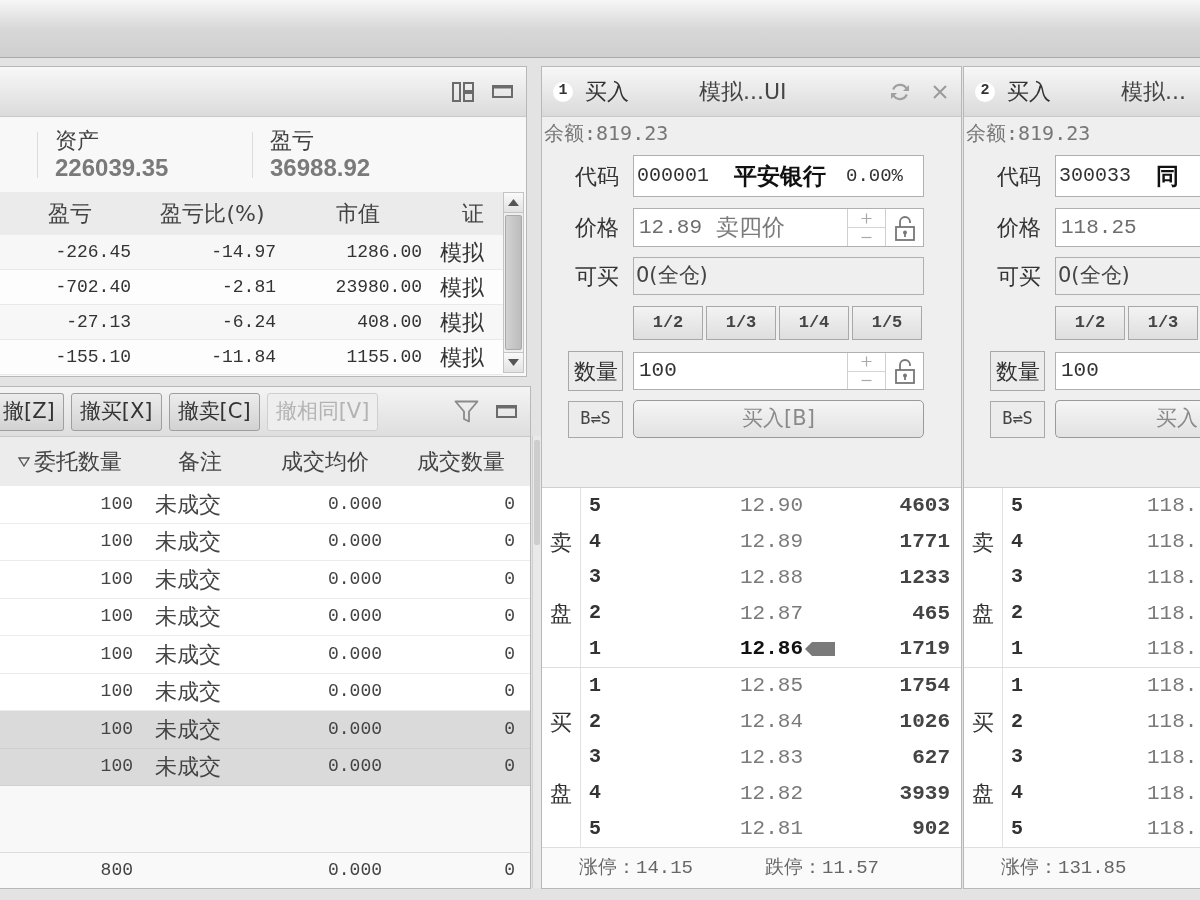 The height and width of the screenshot is (900, 1200). Describe the element at coordinates (389, 322) in the screenshot. I see `table-cell-text: 408.00` at that location.